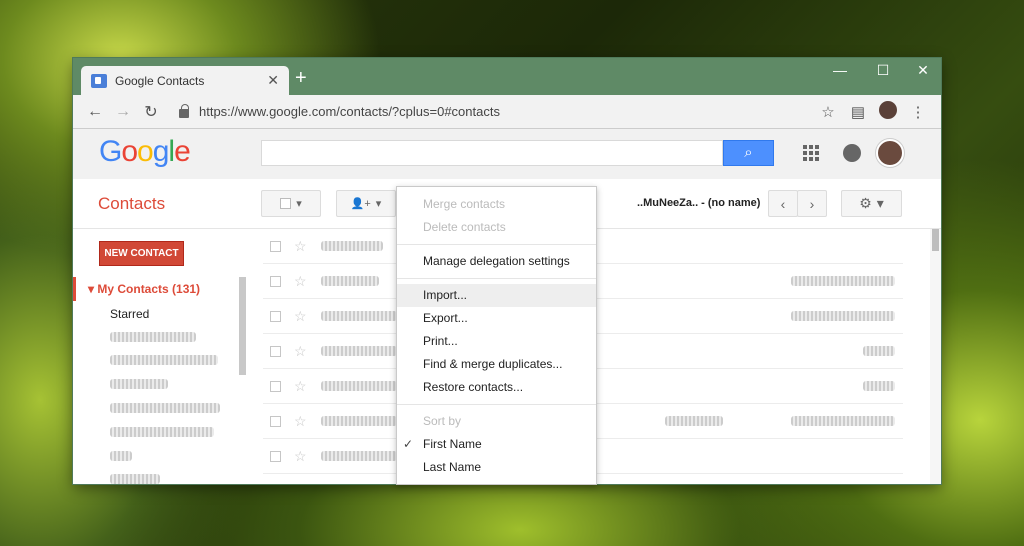 The width and height of the screenshot is (1024, 546). Describe the element at coordinates (694, 421) in the screenshot. I see `contact-detail` at that location.